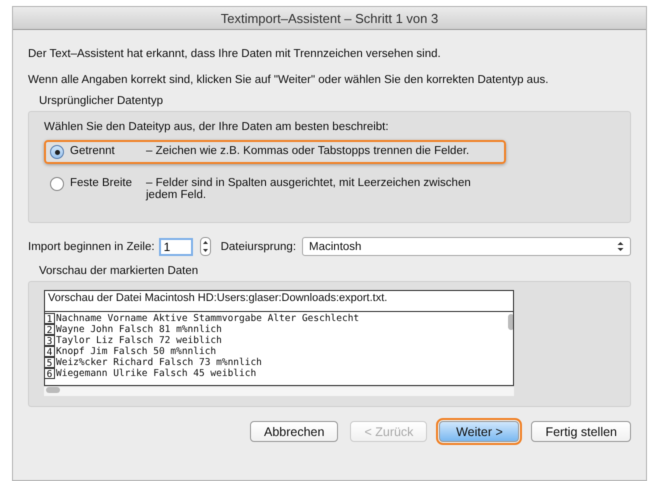 This screenshot has height=481, width=656. Describe the element at coordinates (175, 247) in the screenshot. I see `start-row-field: 1` at that location.